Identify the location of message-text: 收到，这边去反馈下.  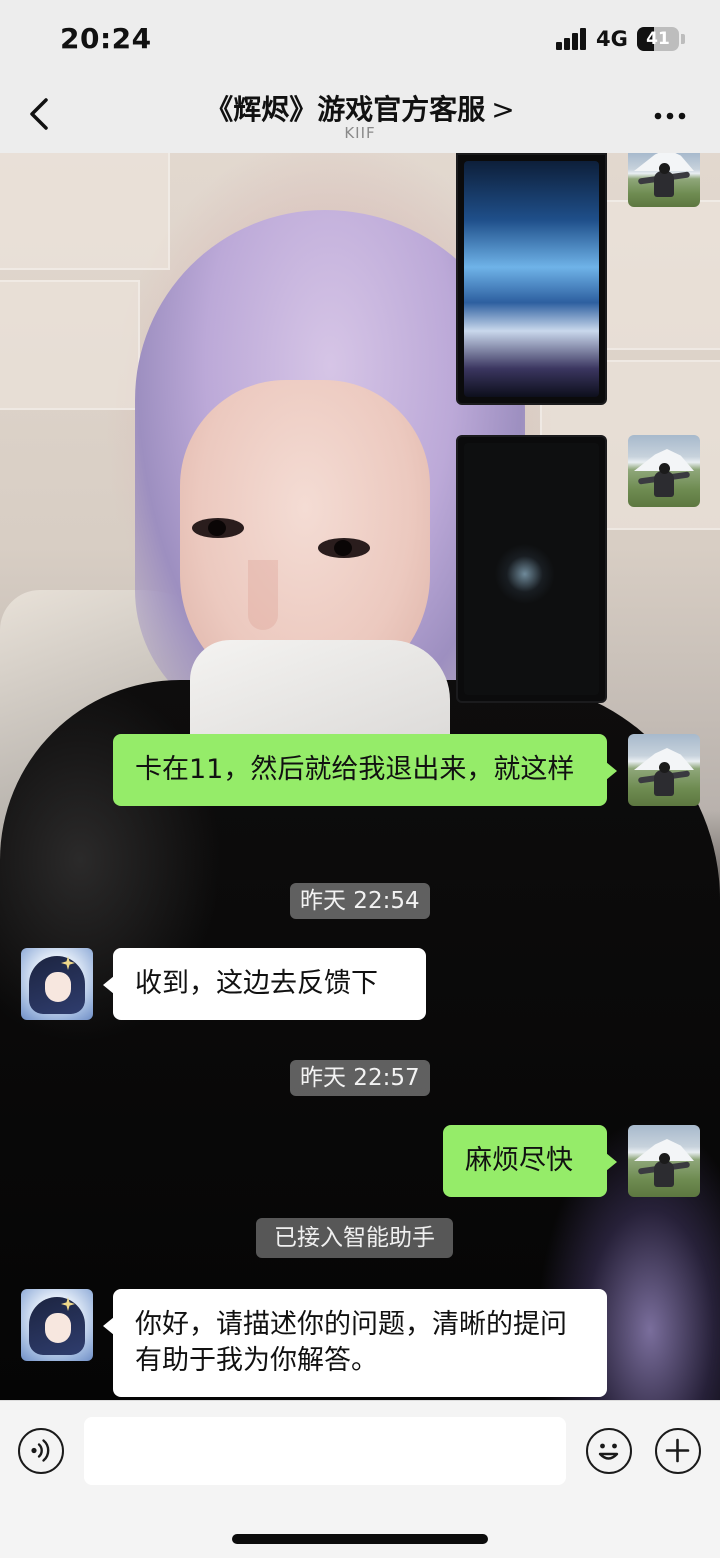
(256, 983).